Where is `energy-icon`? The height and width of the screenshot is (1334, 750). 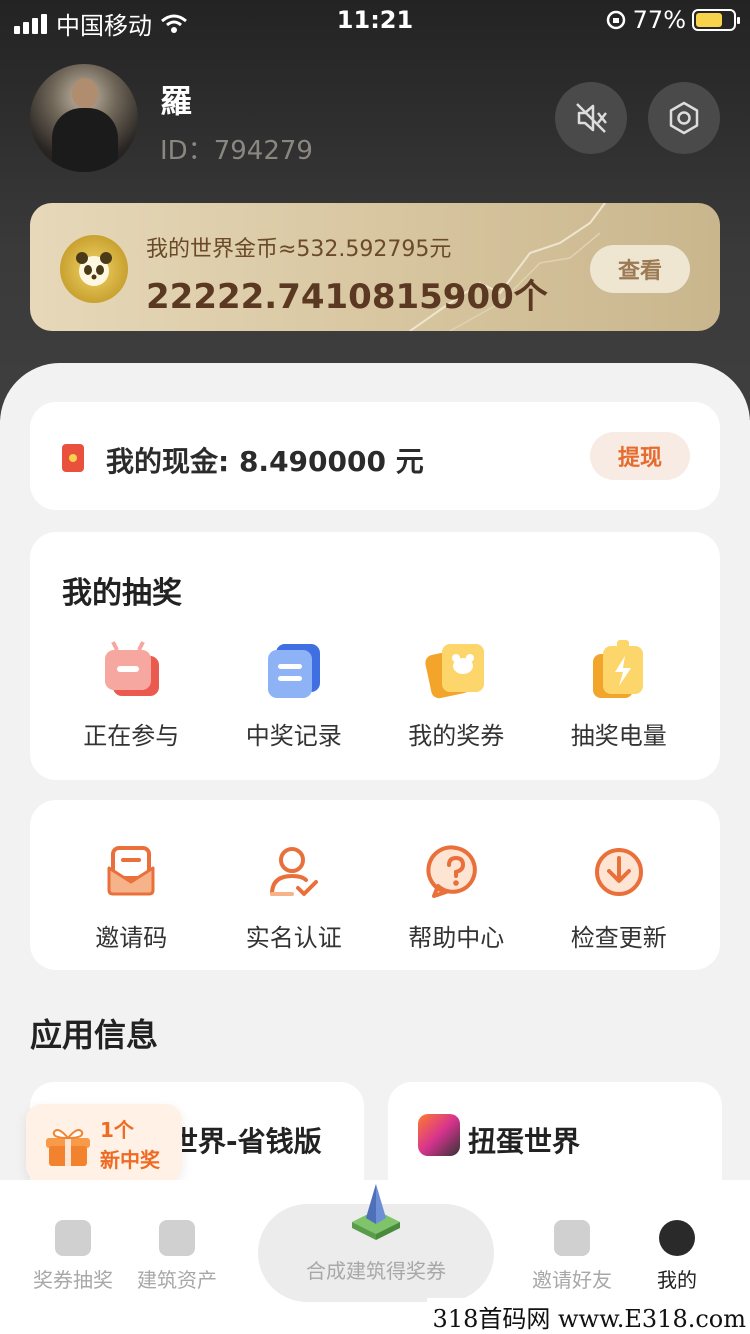
energy-icon is located at coordinates (617, 669).